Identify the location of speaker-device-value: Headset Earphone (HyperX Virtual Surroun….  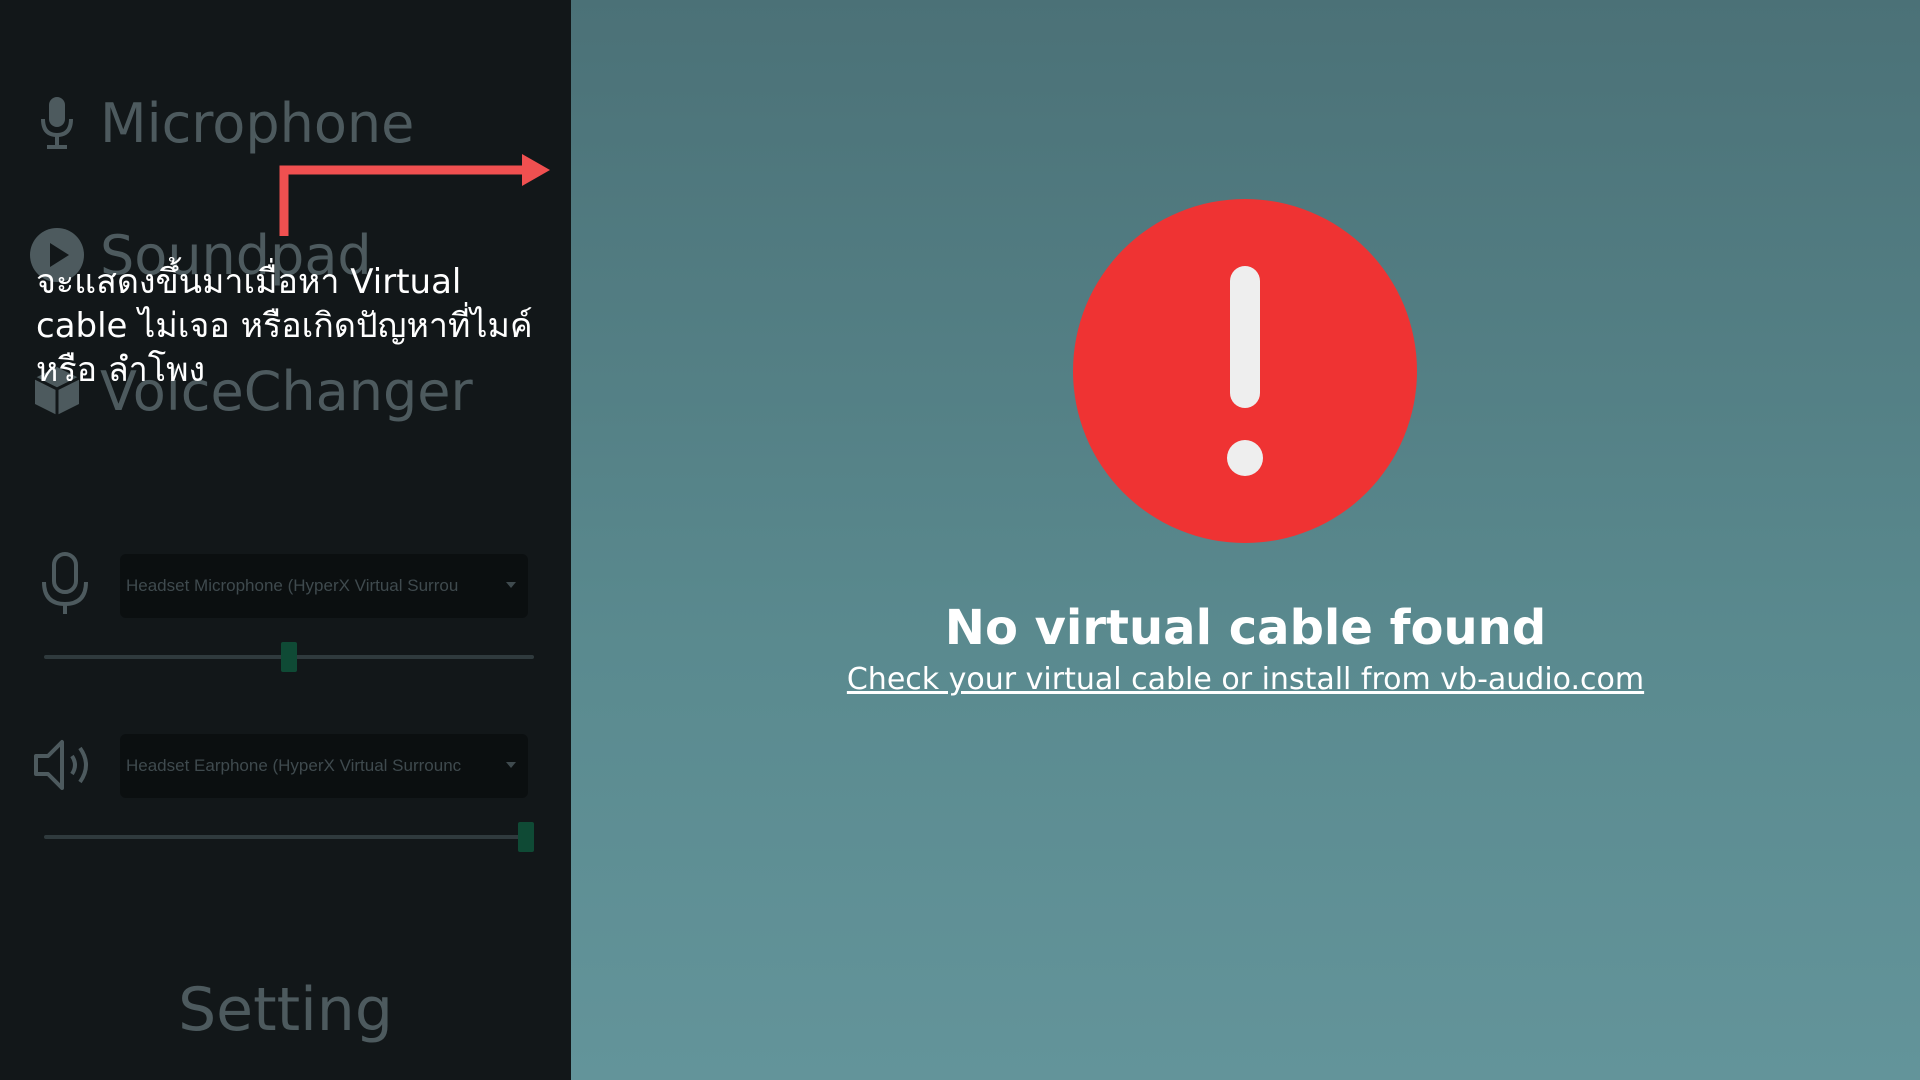
(294, 765).